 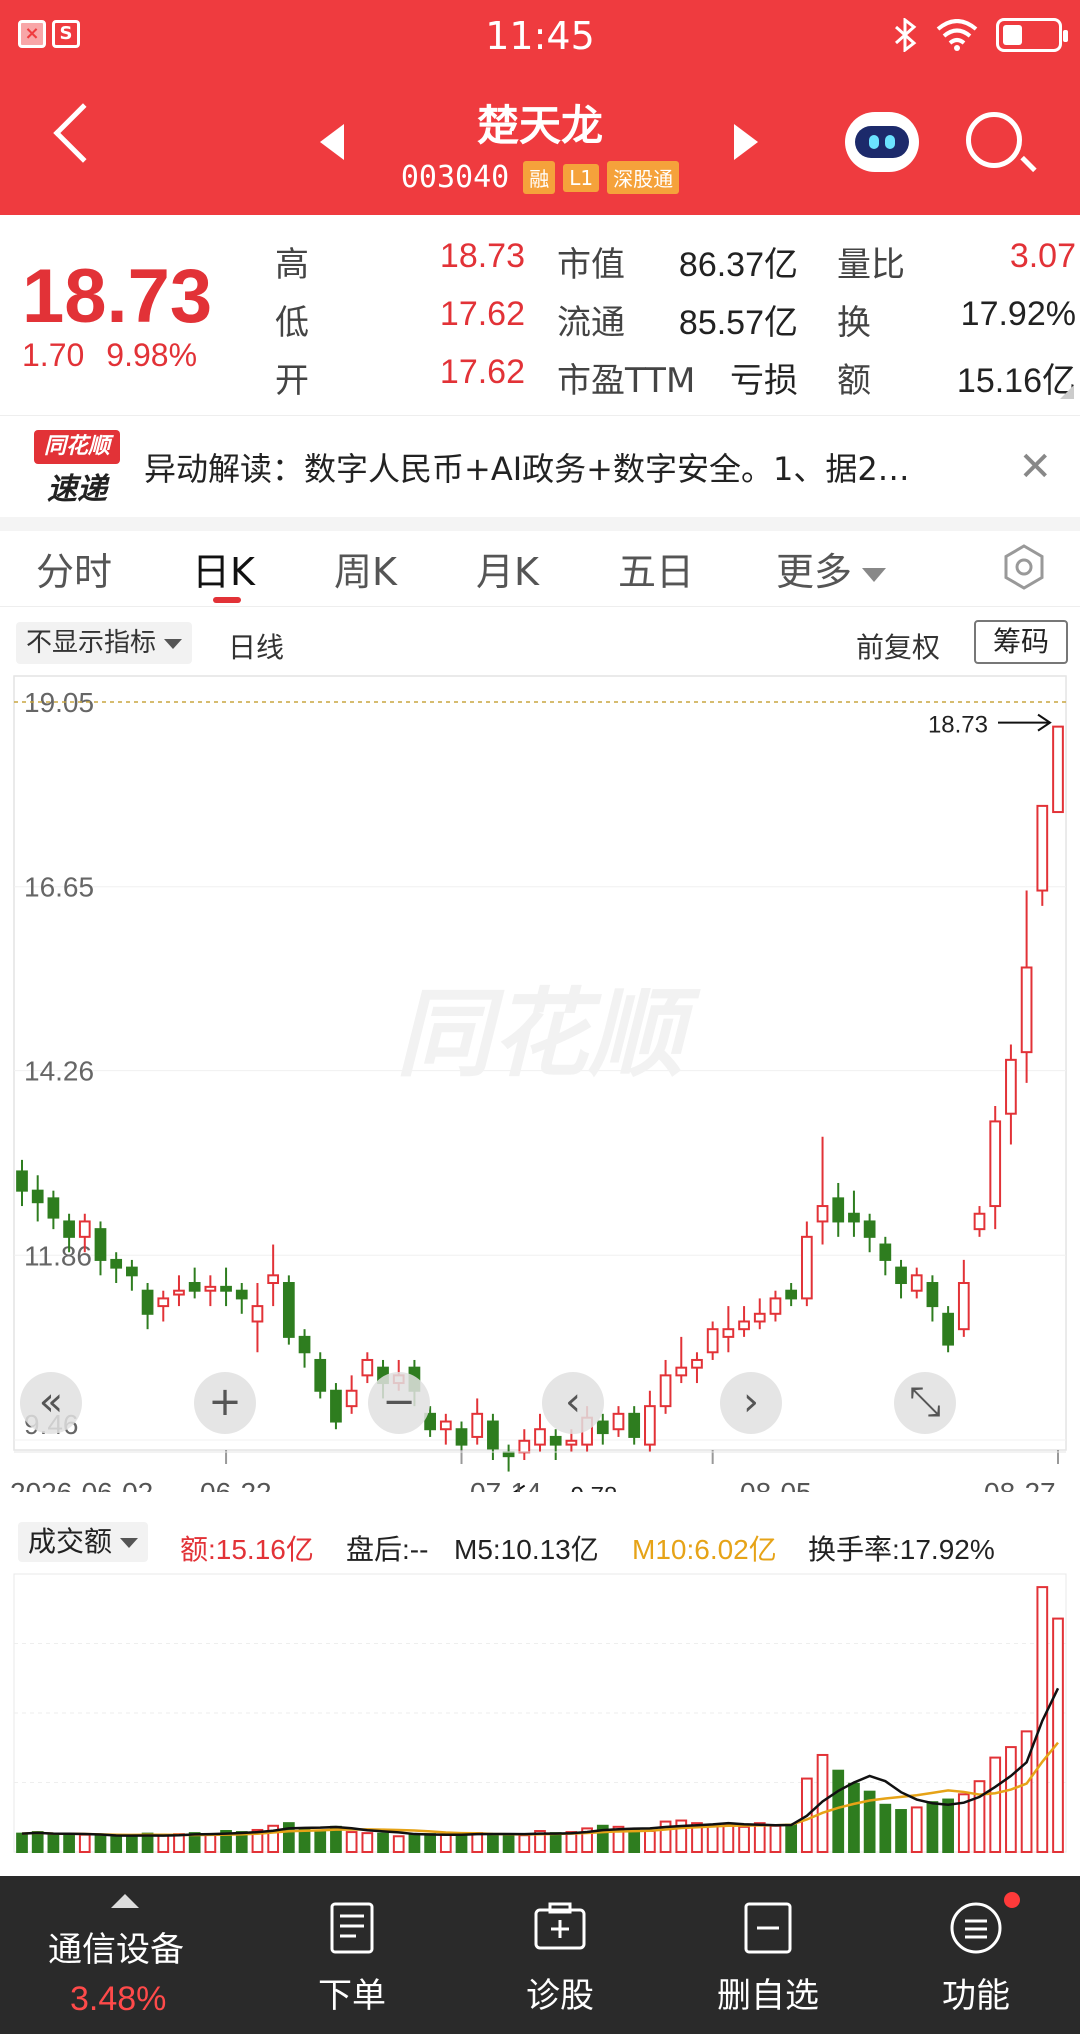 What do you see at coordinates (540, 1713) in the screenshot?
I see `volume-frame` at bounding box center [540, 1713].